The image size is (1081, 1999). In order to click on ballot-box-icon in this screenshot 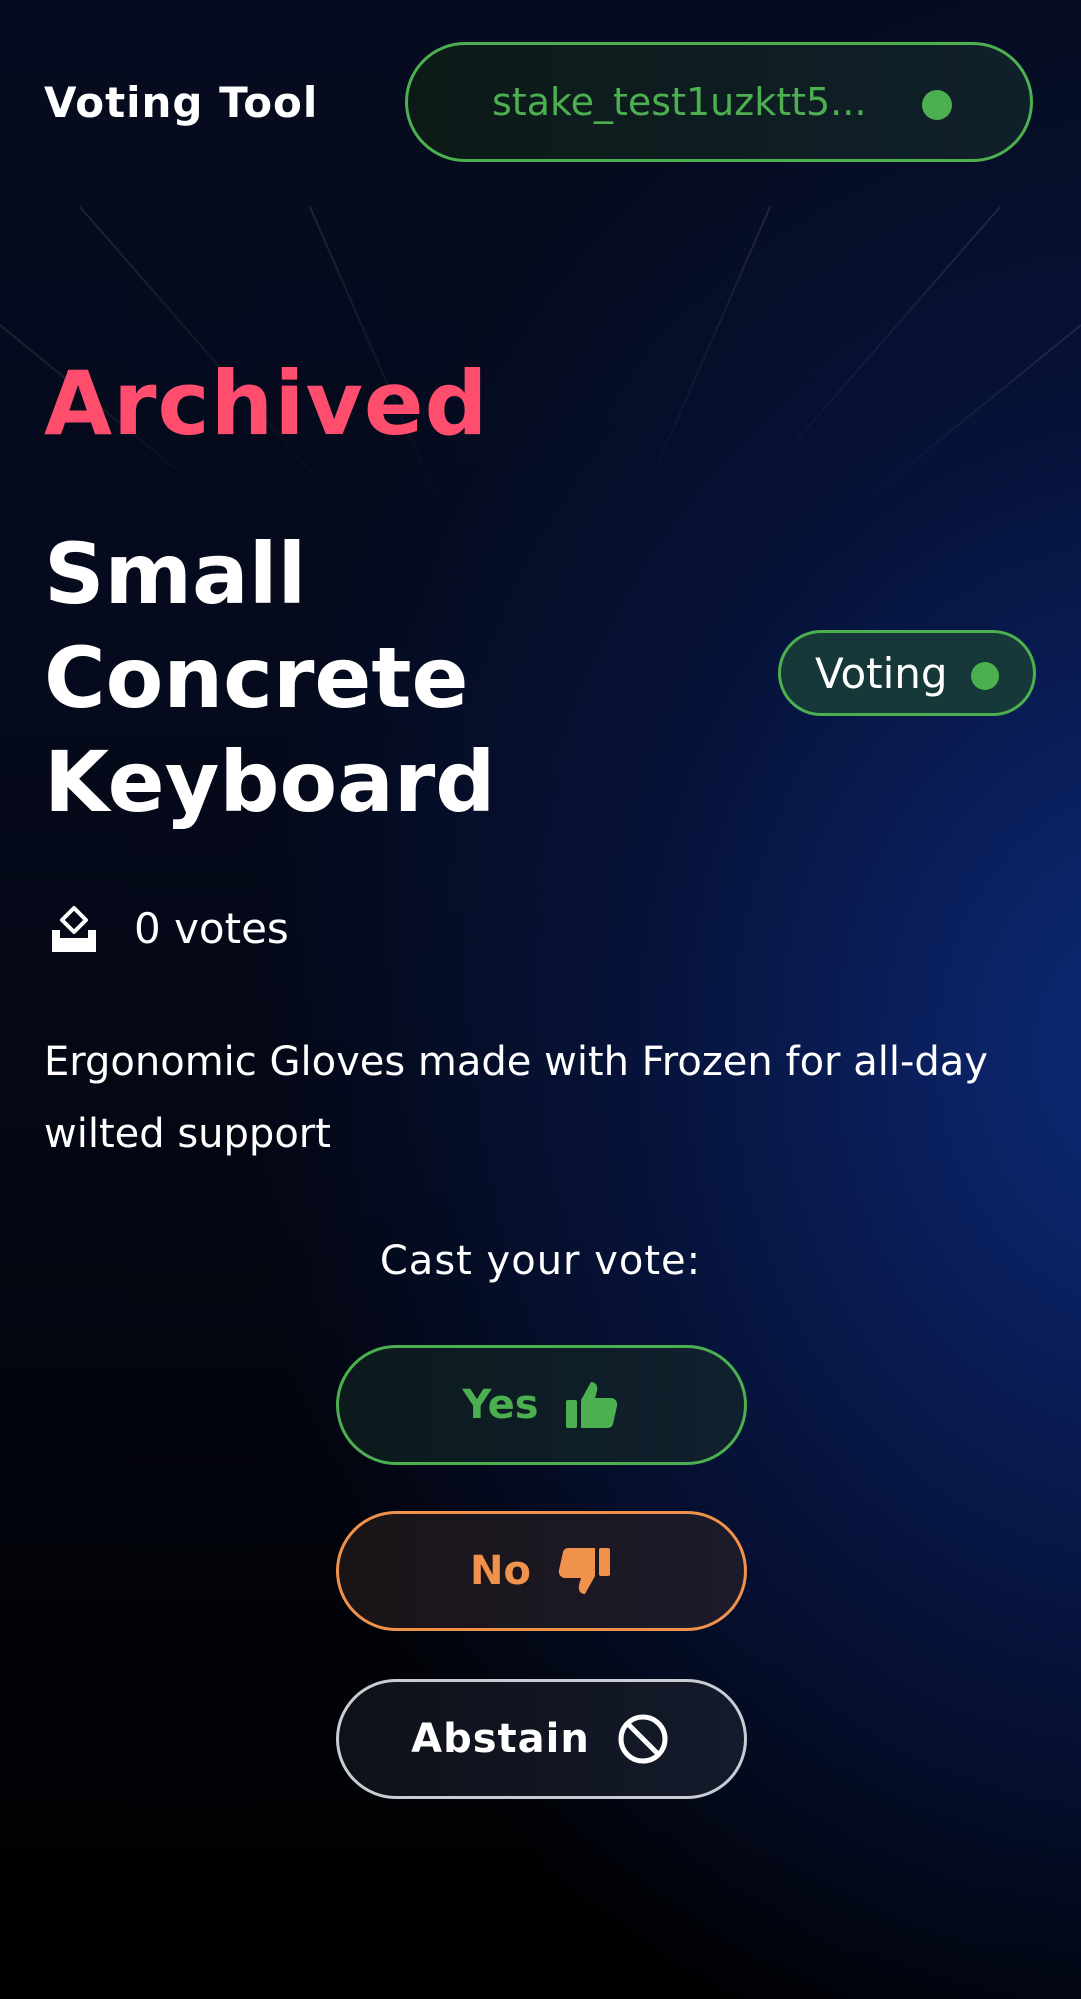, I will do `click(74, 929)`.